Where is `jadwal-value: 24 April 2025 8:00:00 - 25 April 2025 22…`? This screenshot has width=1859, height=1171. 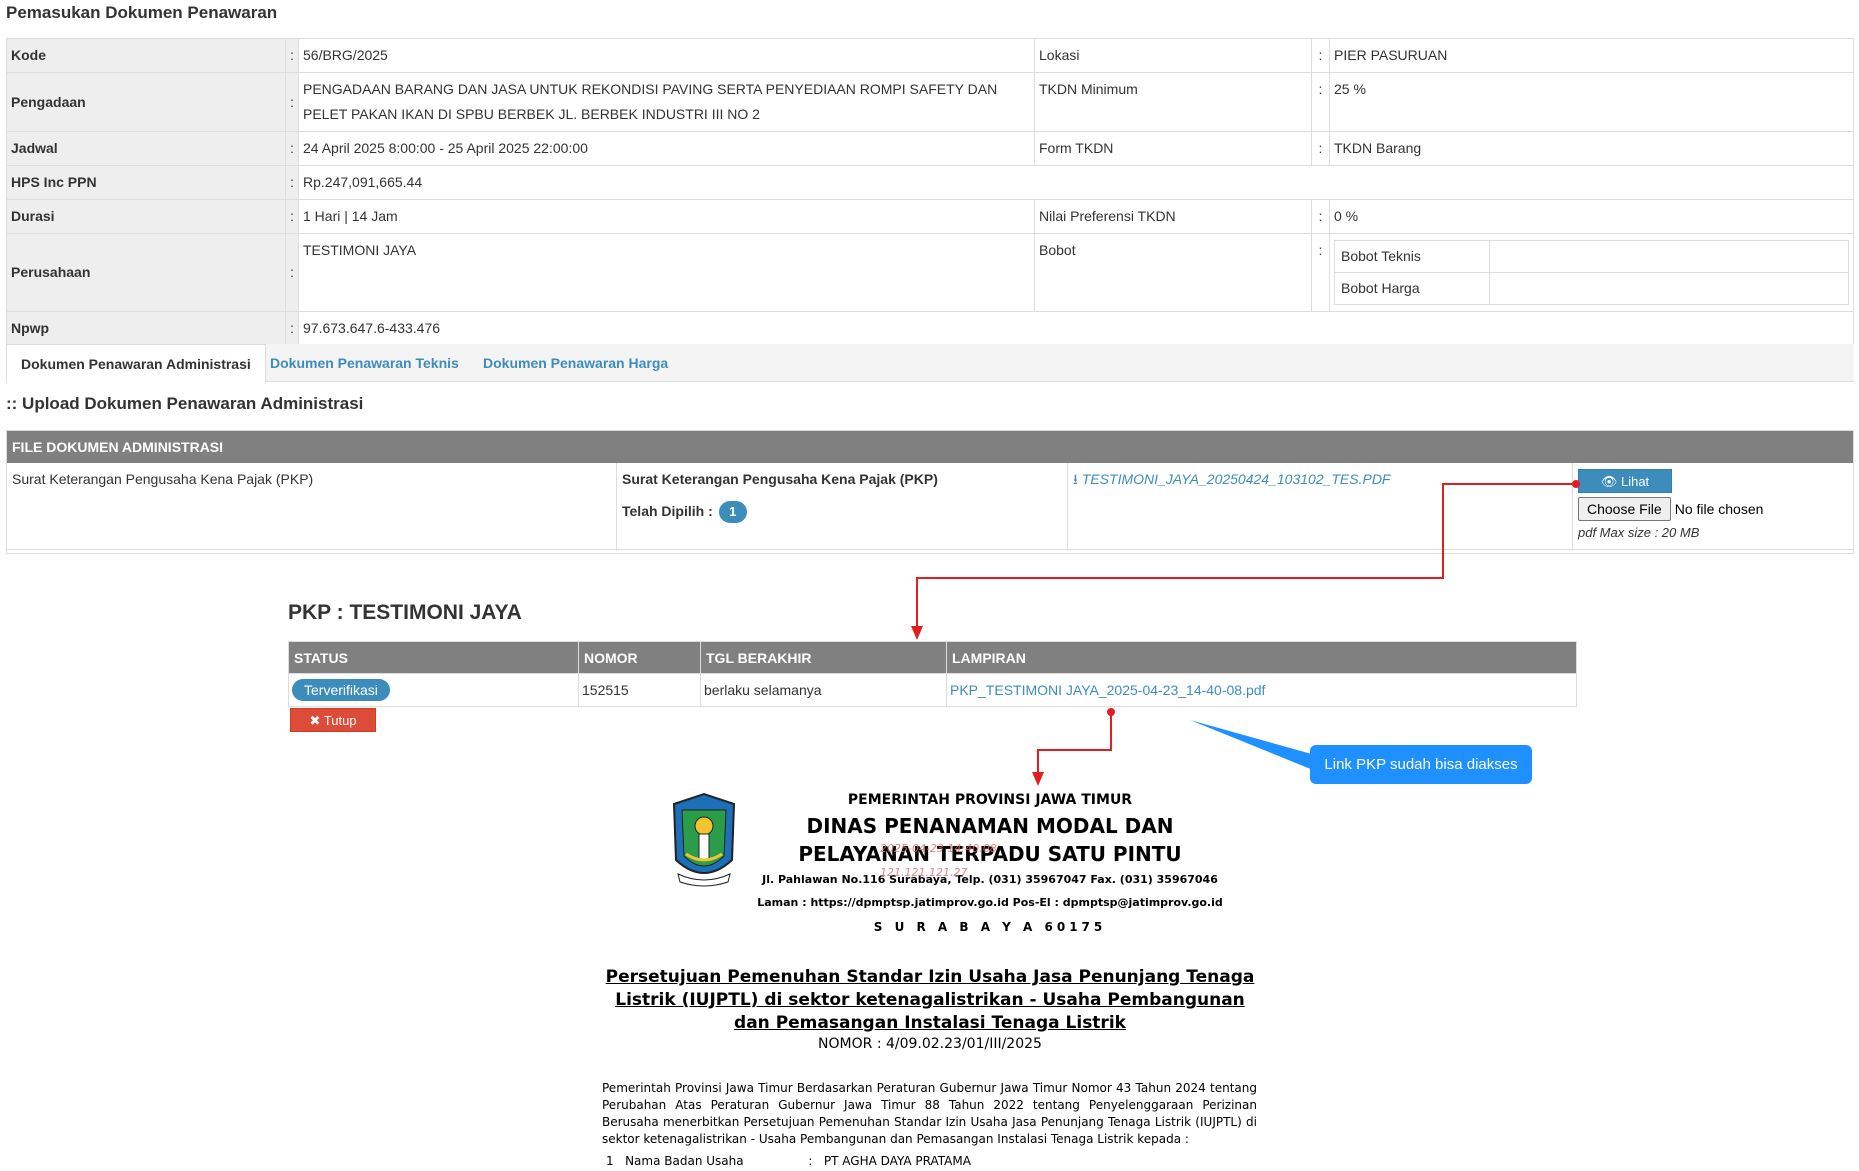
jadwal-value: 24 April 2025 8:00:00 - 25 April 2025 22… is located at coordinates (666, 148).